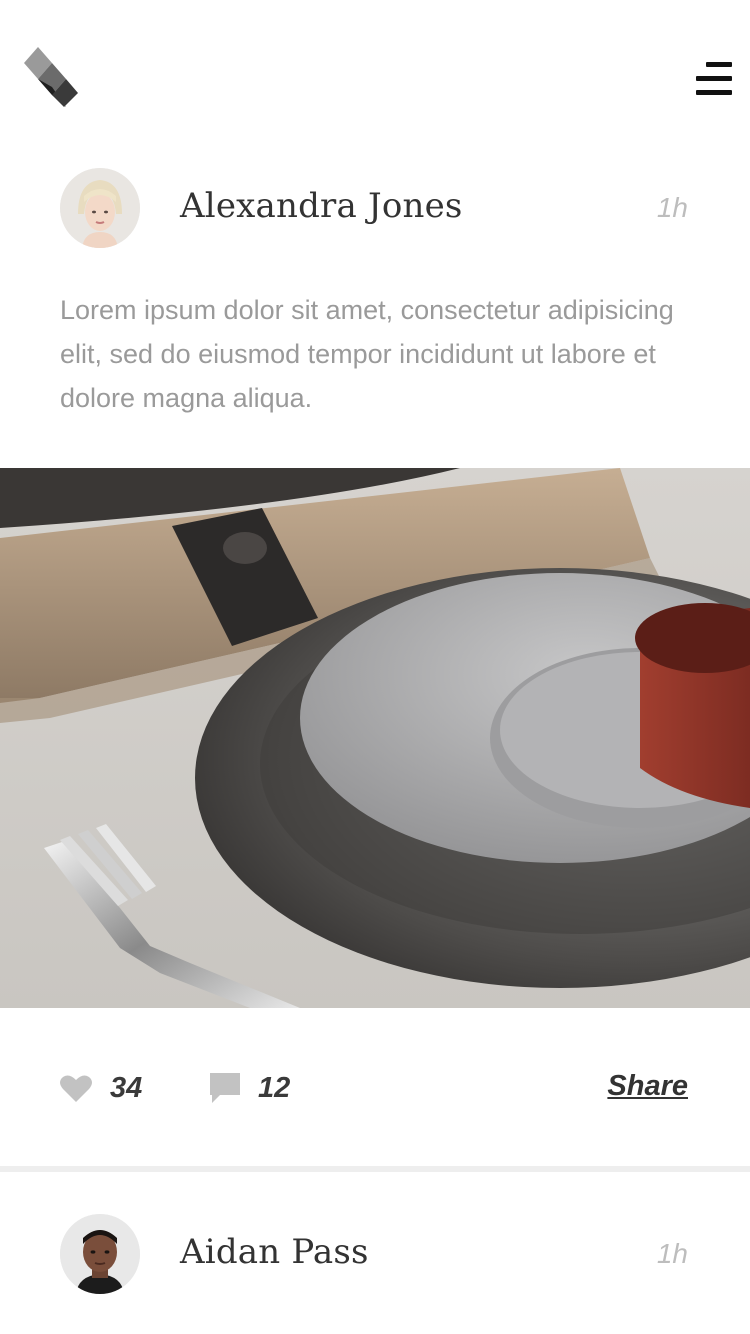 The width and height of the screenshot is (750, 1334). I want to click on post-divider, so click(375, 1169).